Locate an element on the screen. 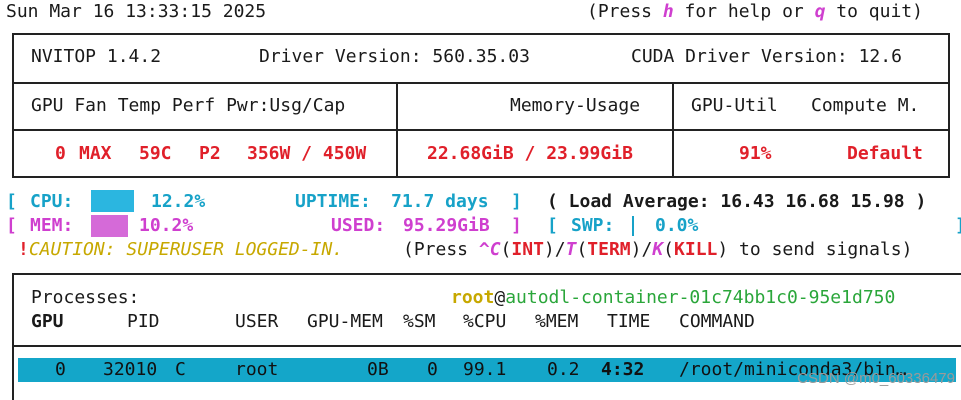 The width and height of the screenshot is (961, 400). process-at: @ is located at coordinates (500, 297).